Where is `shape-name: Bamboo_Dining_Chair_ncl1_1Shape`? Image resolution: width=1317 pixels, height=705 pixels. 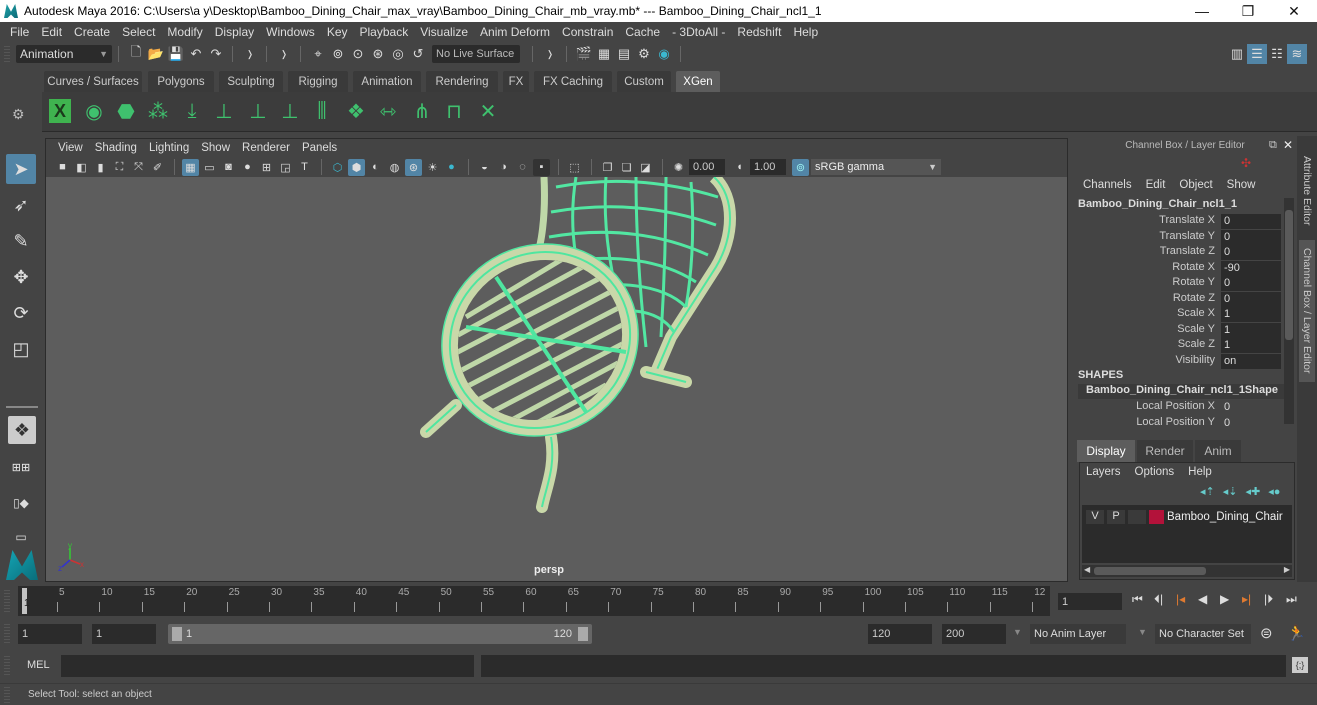 shape-name: Bamboo_Dining_Chair_ncl1_1Shape is located at coordinates (1181, 391).